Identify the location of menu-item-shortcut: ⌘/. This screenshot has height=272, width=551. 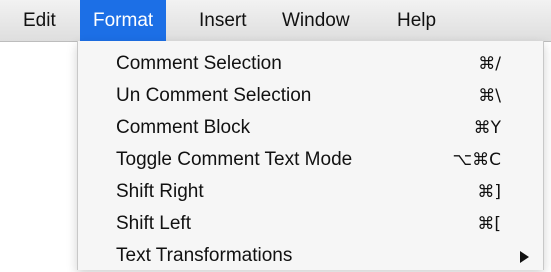
(489, 64).